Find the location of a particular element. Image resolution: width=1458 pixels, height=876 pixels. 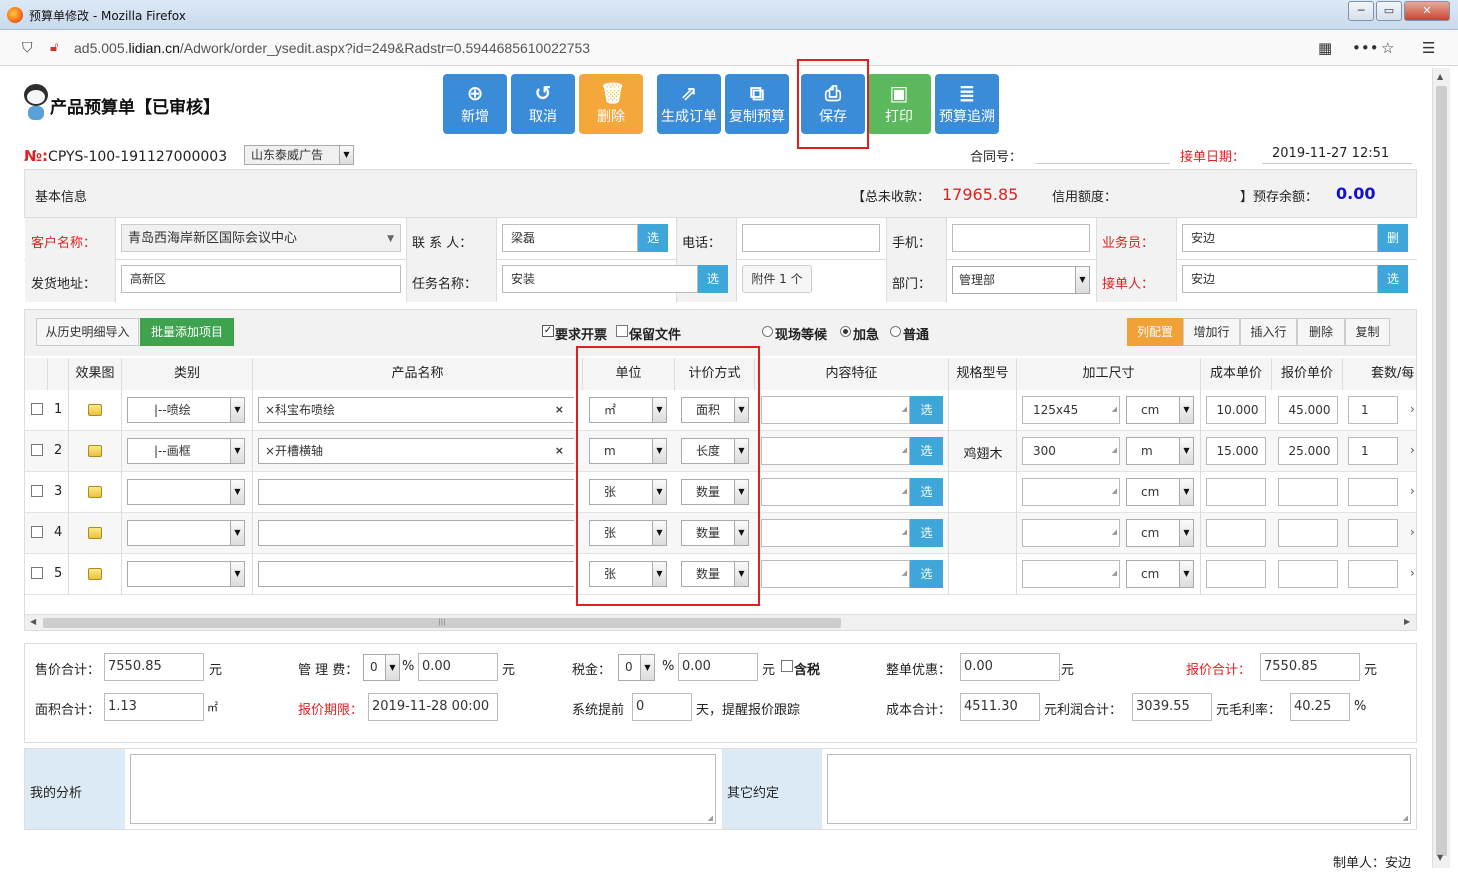

scroll-up-arrow: ▲ is located at coordinates (1440, 76).